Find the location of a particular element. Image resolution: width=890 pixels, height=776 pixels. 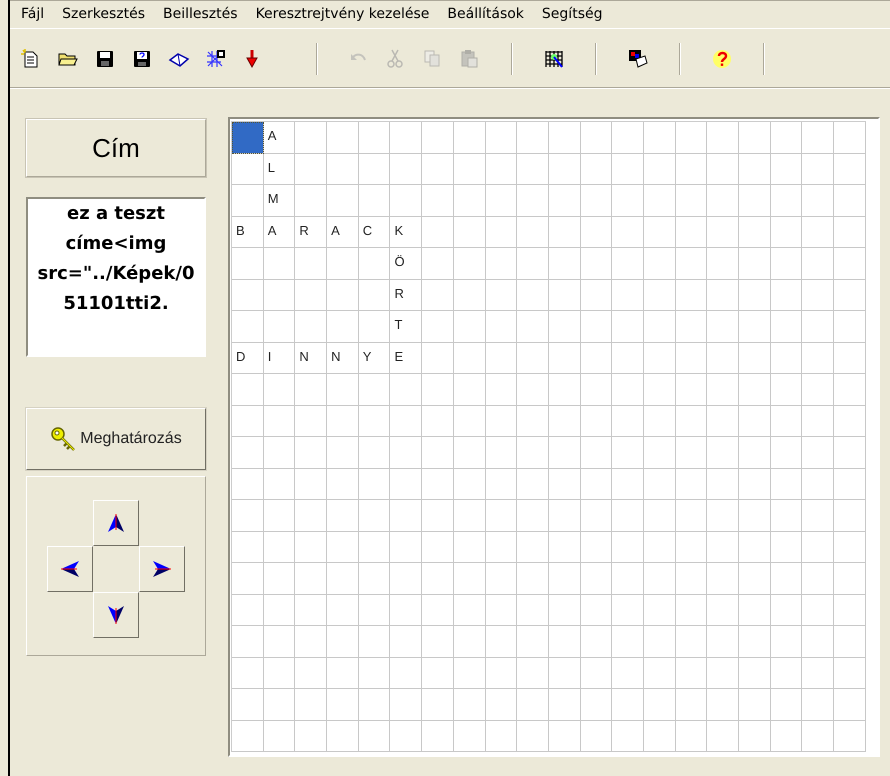

down-arrow-button is located at coordinates (116, 615).